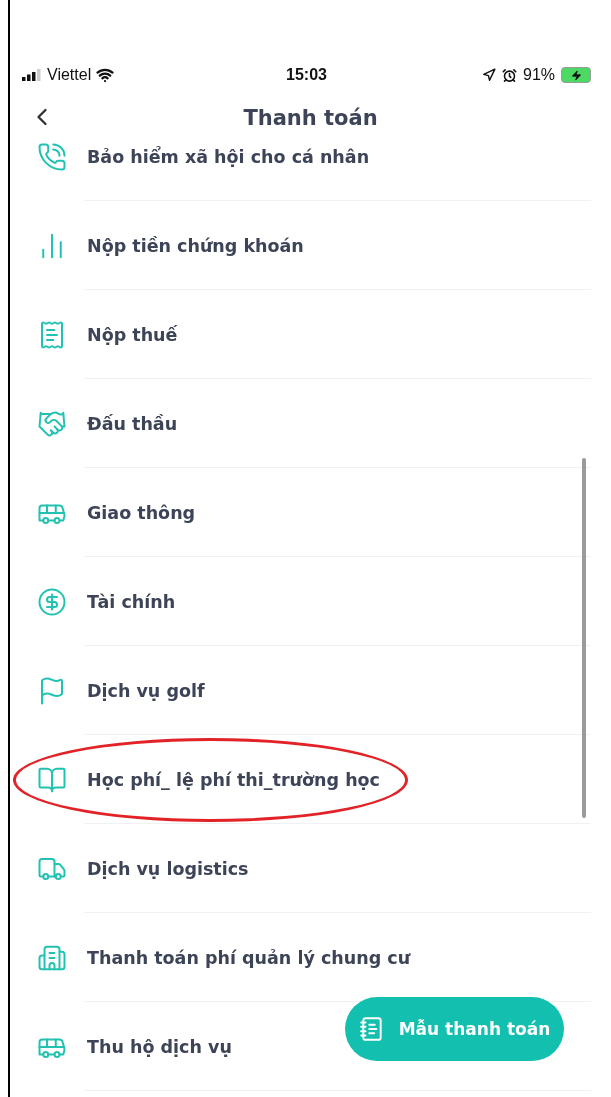 This screenshot has width=611, height=1097. What do you see at coordinates (159, 1046) in the screenshot?
I see `menu-item: Thu hộ dịch vụ` at bounding box center [159, 1046].